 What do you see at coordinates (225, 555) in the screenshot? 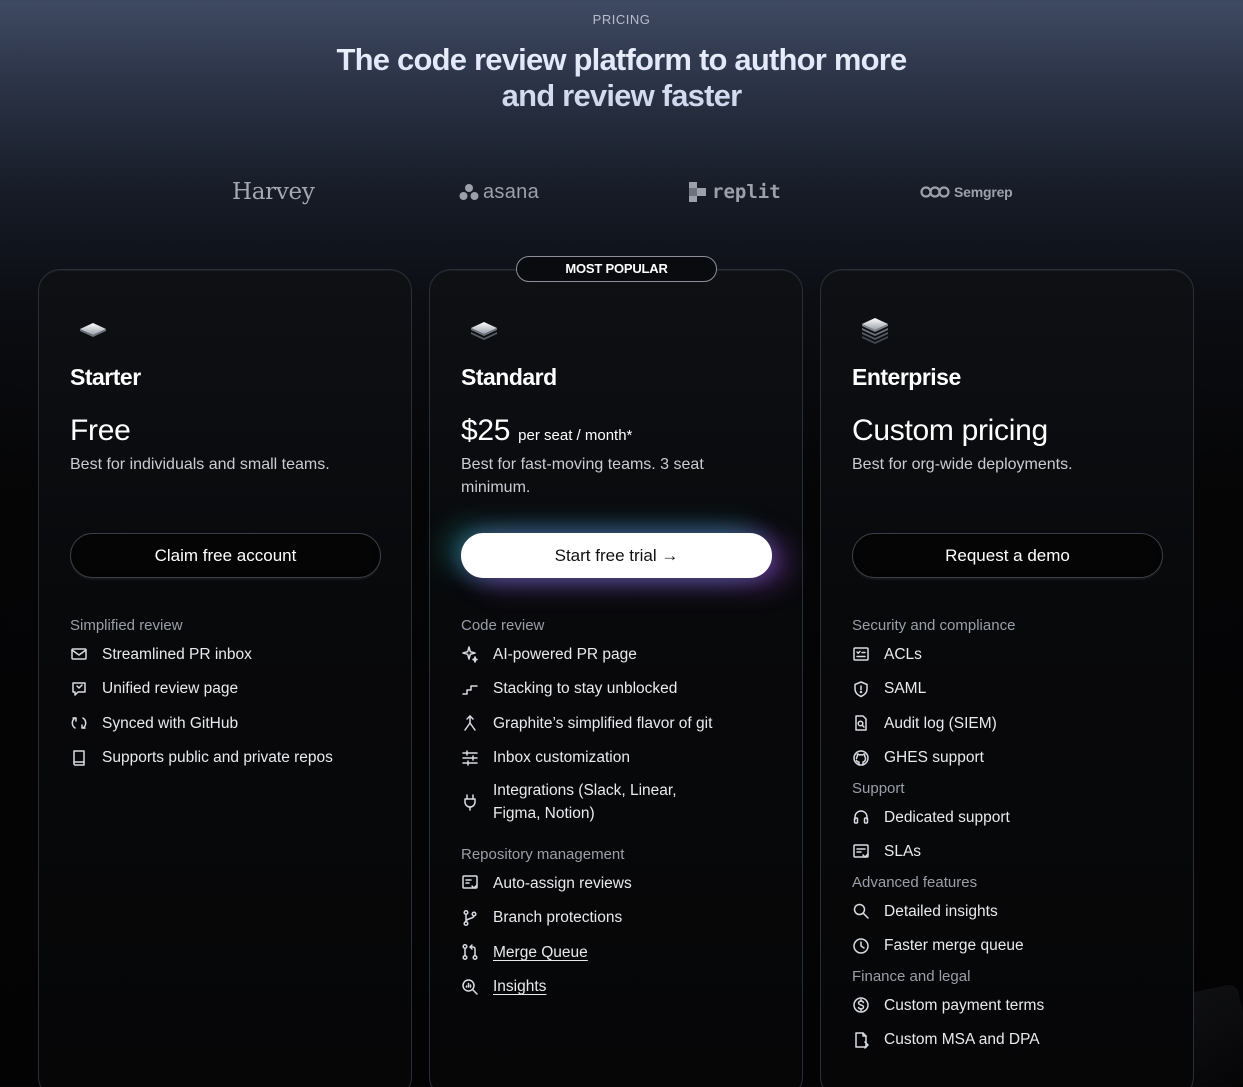
I see `claim-free-account-button: Claim free account` at bounding box center [225, 555].